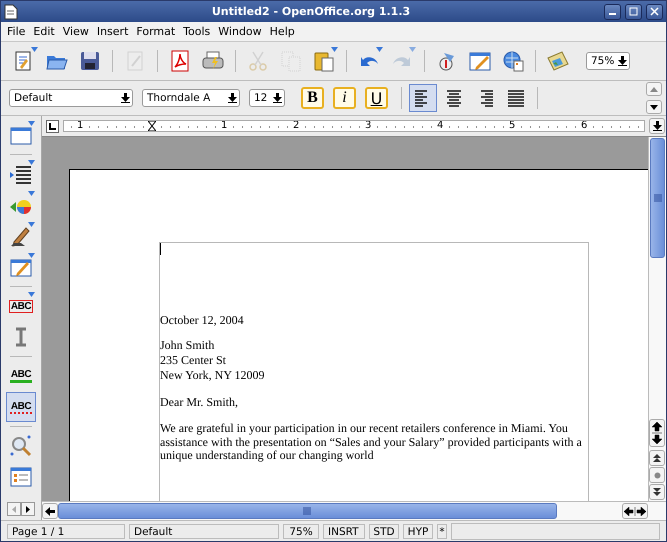  What do you see at coordinates (156, 31) in the screenshot?
I see `menu-item: Format` at bounding box center [156, 31].